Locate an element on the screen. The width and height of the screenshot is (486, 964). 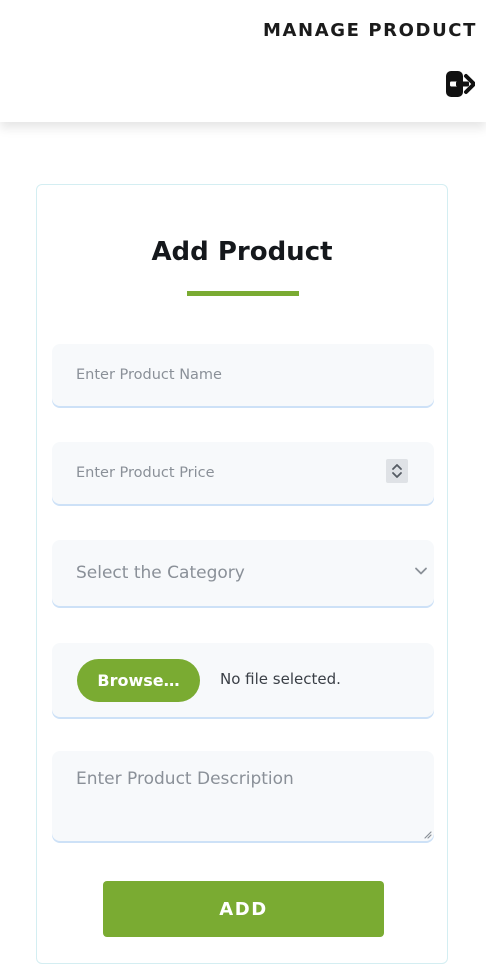
product-name-field is located at coordinates (243, 375).